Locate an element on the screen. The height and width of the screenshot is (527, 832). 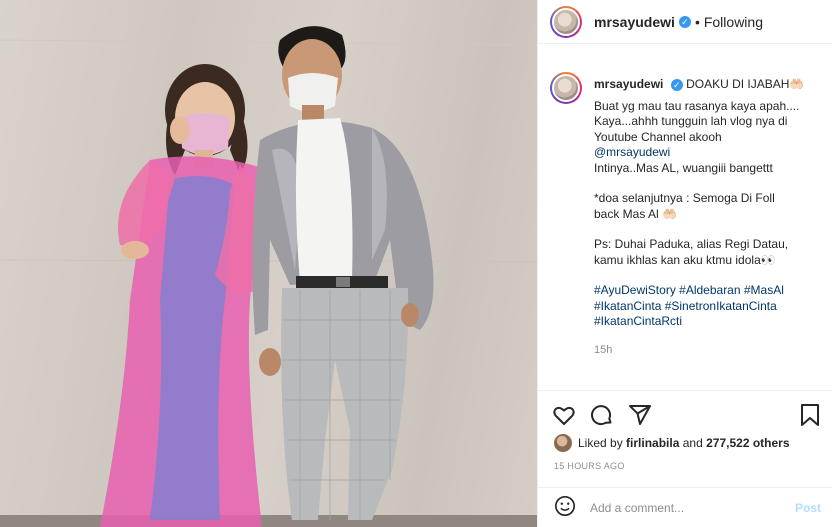
caption-verified-badge-icon: ✓ is located at coordinates (676, 85).